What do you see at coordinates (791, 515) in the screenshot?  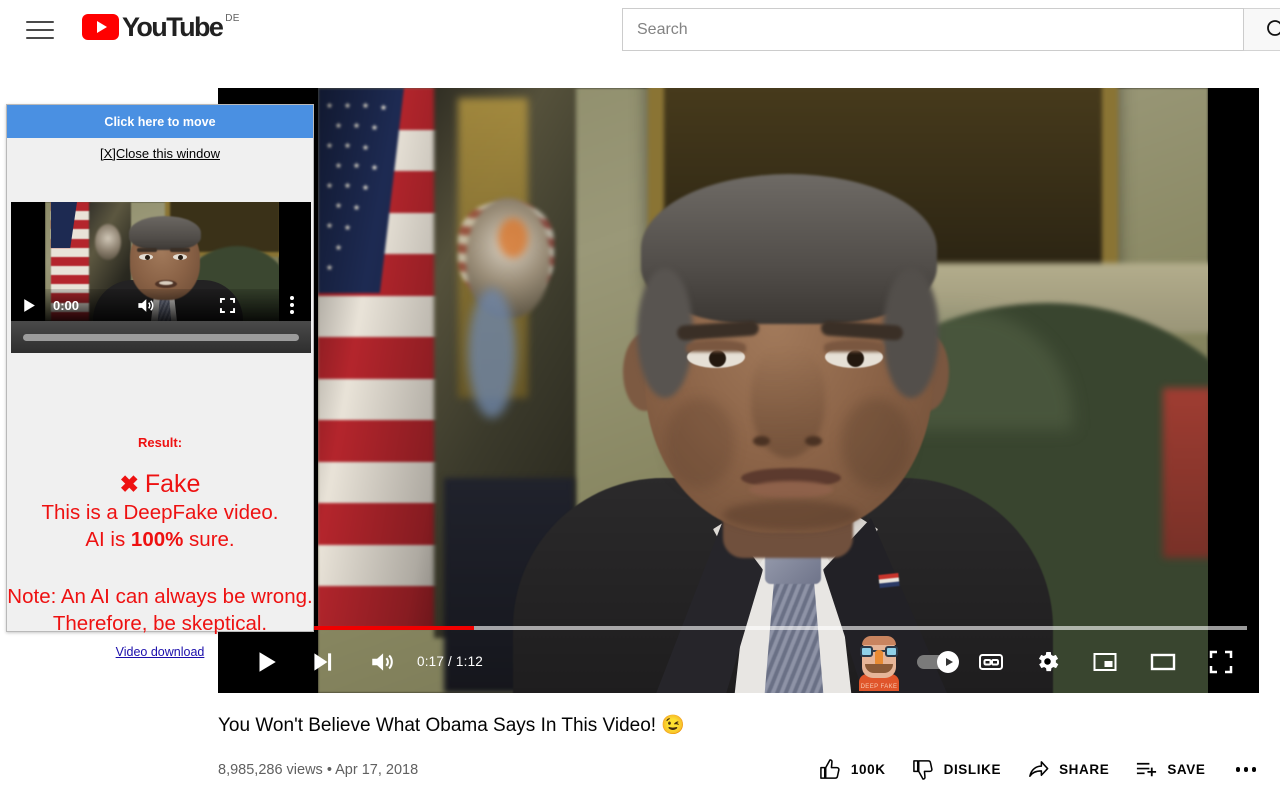 I see `subject-chin-shadow` at bounding box center [791, 515].